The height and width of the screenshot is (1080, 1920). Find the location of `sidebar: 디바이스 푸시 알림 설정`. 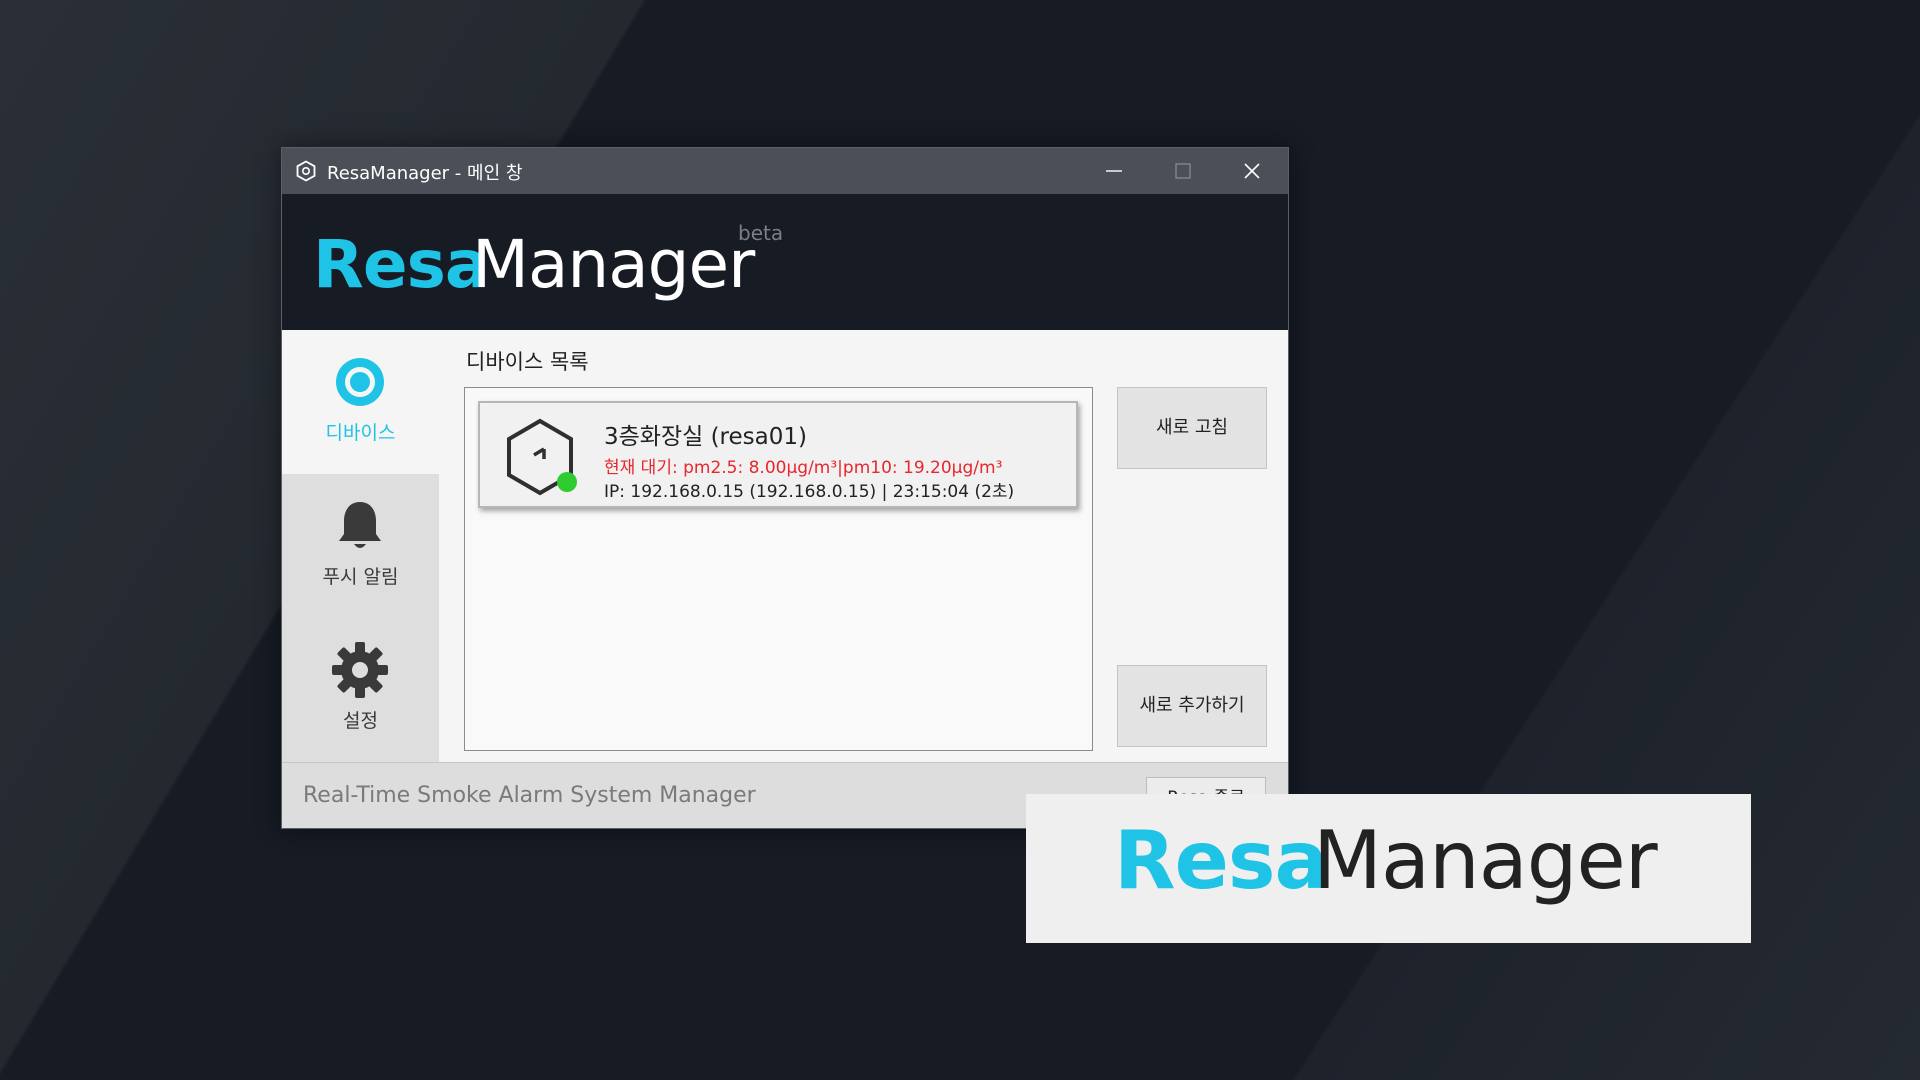

sidebar: 디바이스 푸시 알림 설정 is located at coordinates (360, 546).